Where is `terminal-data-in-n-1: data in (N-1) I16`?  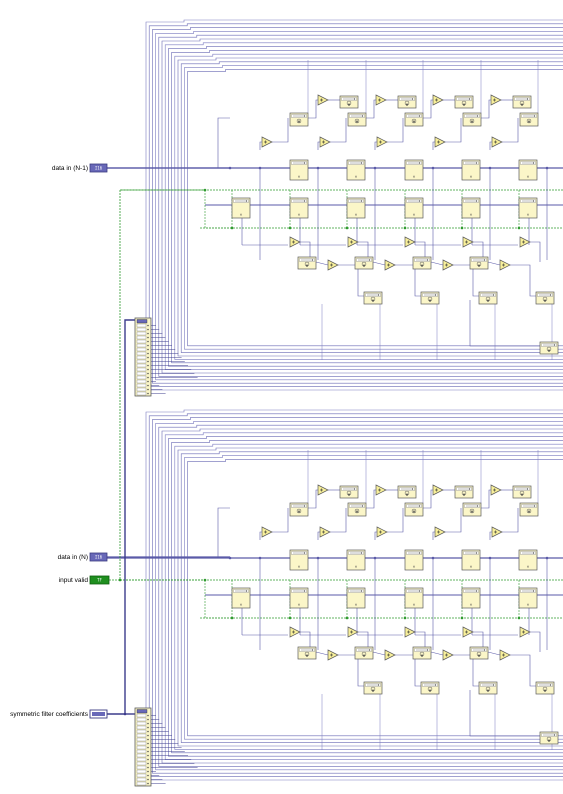
terminal-data-in-n-1: data in (N-1) I16 is located at coordinates (80, 168).